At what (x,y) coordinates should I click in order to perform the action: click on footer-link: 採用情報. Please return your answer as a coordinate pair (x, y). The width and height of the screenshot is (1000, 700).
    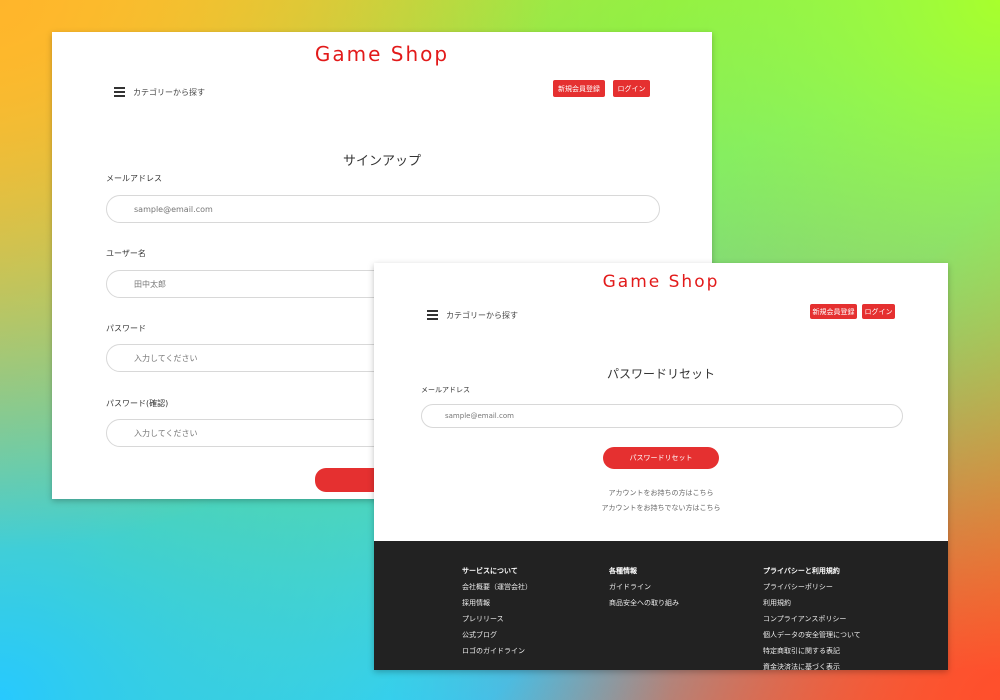
    Looking at the image, I should click on (497, 603).